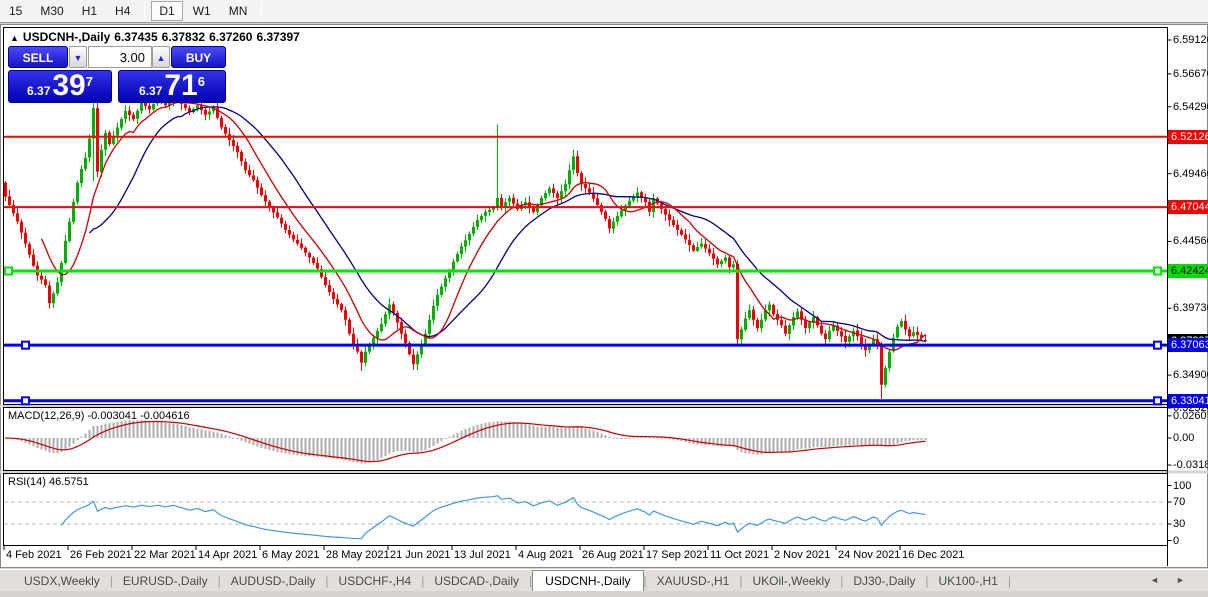  What do you see at coordinates (1154, 580) in the screenshot?
I see `tab-scroll-left-icon: ◄` at bounding box center [1154, 580].